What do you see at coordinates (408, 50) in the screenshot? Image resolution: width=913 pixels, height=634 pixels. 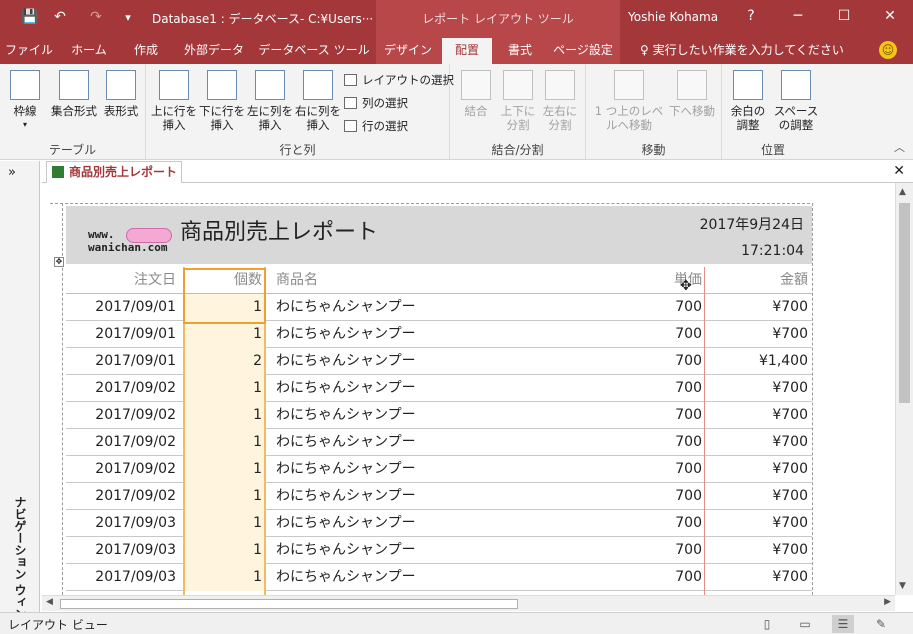 I see `tab-design: デザイン` at bounding box center [408, 50].